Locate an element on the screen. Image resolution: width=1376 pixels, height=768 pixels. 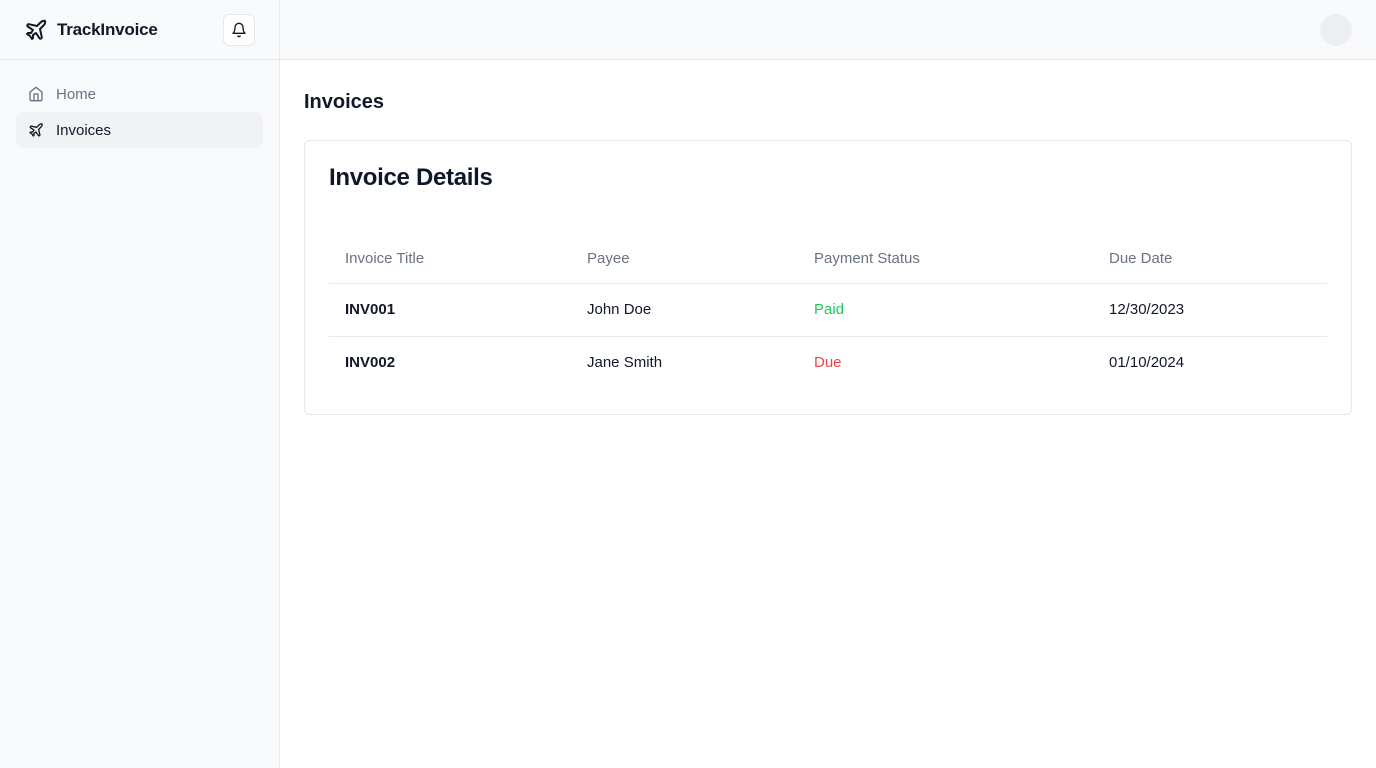
invoice-title-cell: INV002 is located at coordinates (370, 363).